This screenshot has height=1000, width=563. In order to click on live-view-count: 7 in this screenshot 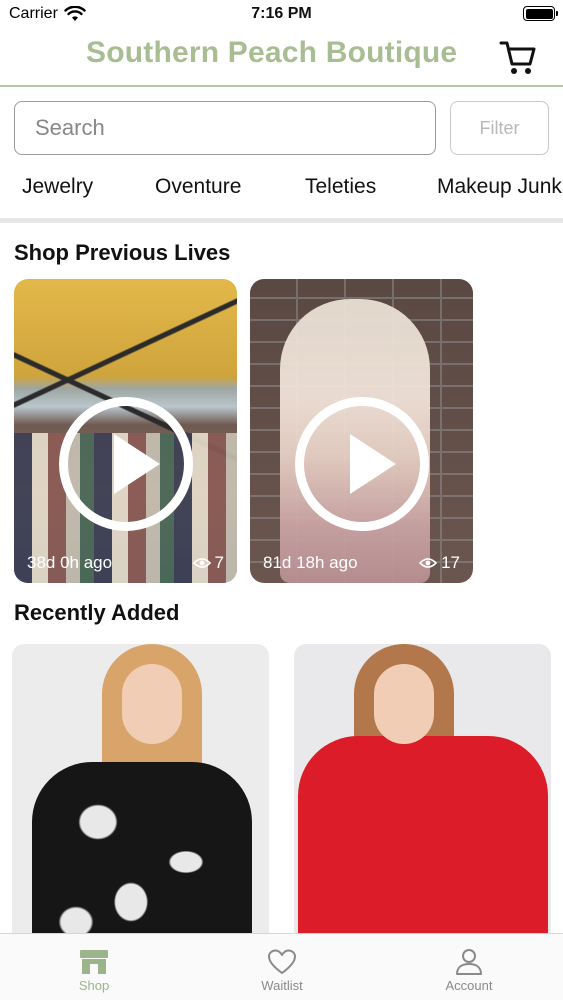, I will do `click(208, 563)`.